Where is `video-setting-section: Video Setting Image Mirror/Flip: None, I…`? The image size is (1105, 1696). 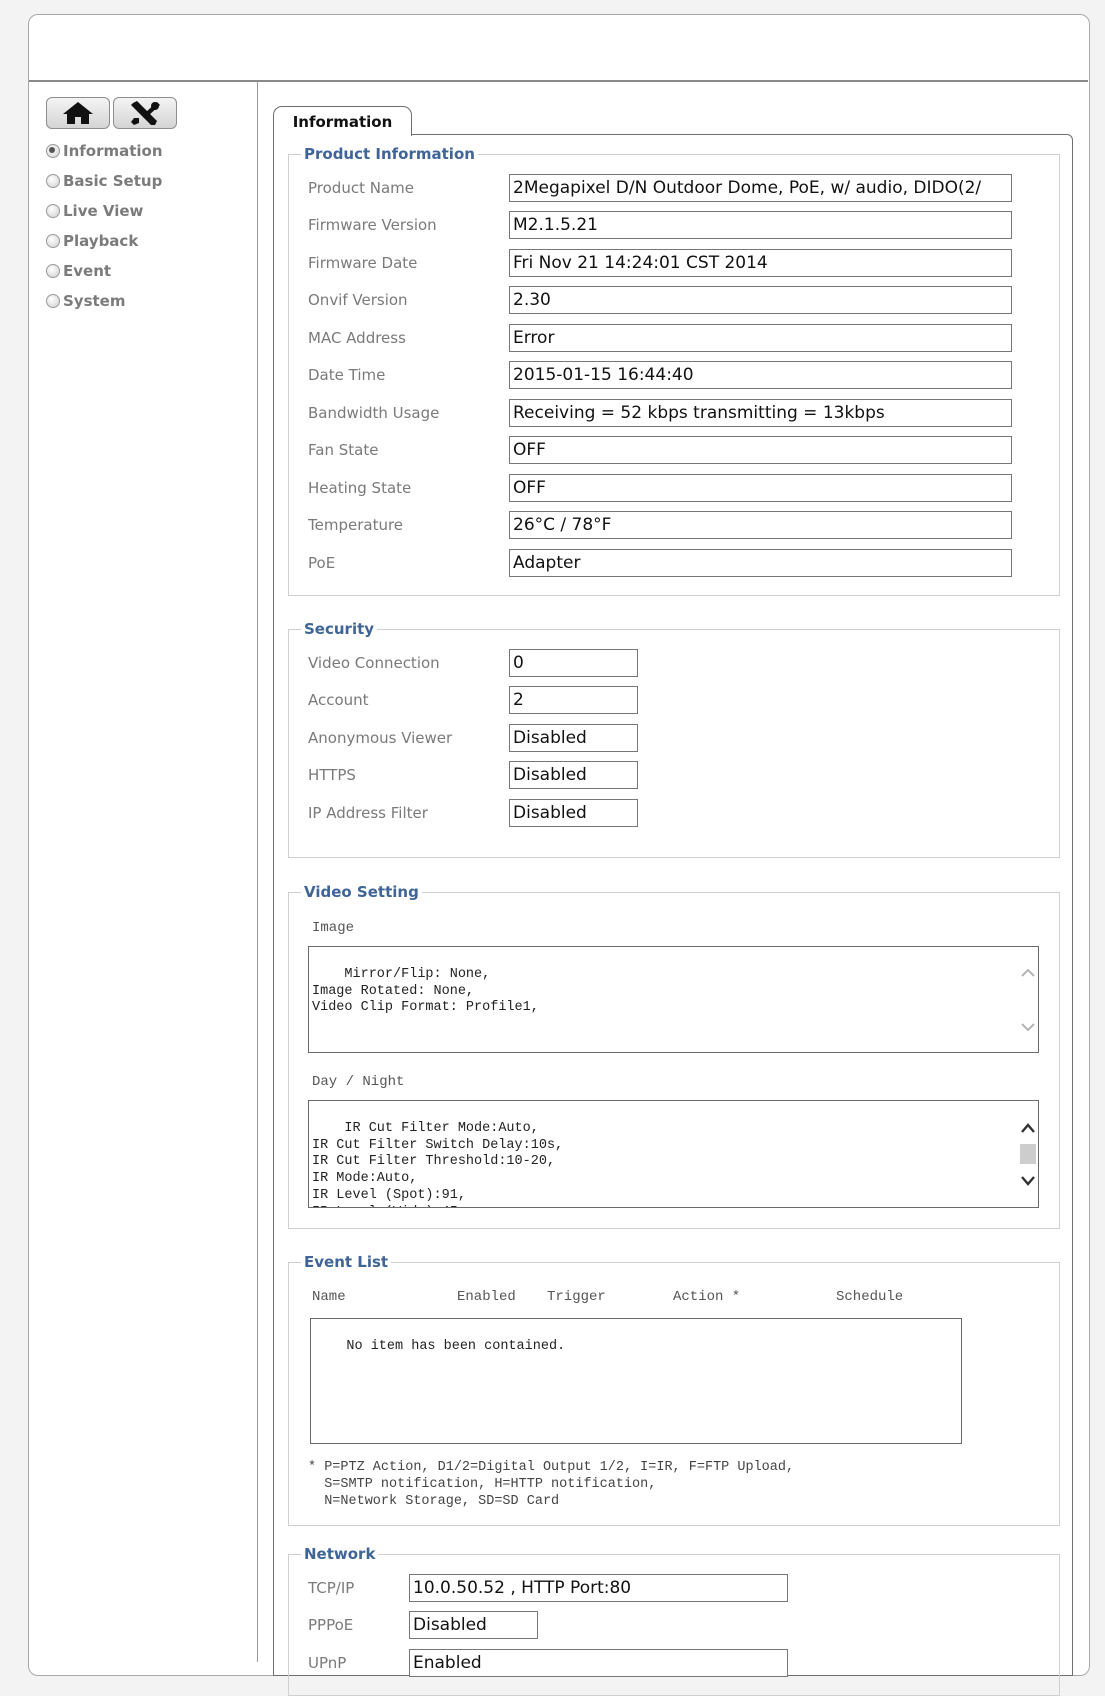 video-setting-section: Video Setting Image Mirror/Flip: None, I… is located at coordinates (674, 1056).